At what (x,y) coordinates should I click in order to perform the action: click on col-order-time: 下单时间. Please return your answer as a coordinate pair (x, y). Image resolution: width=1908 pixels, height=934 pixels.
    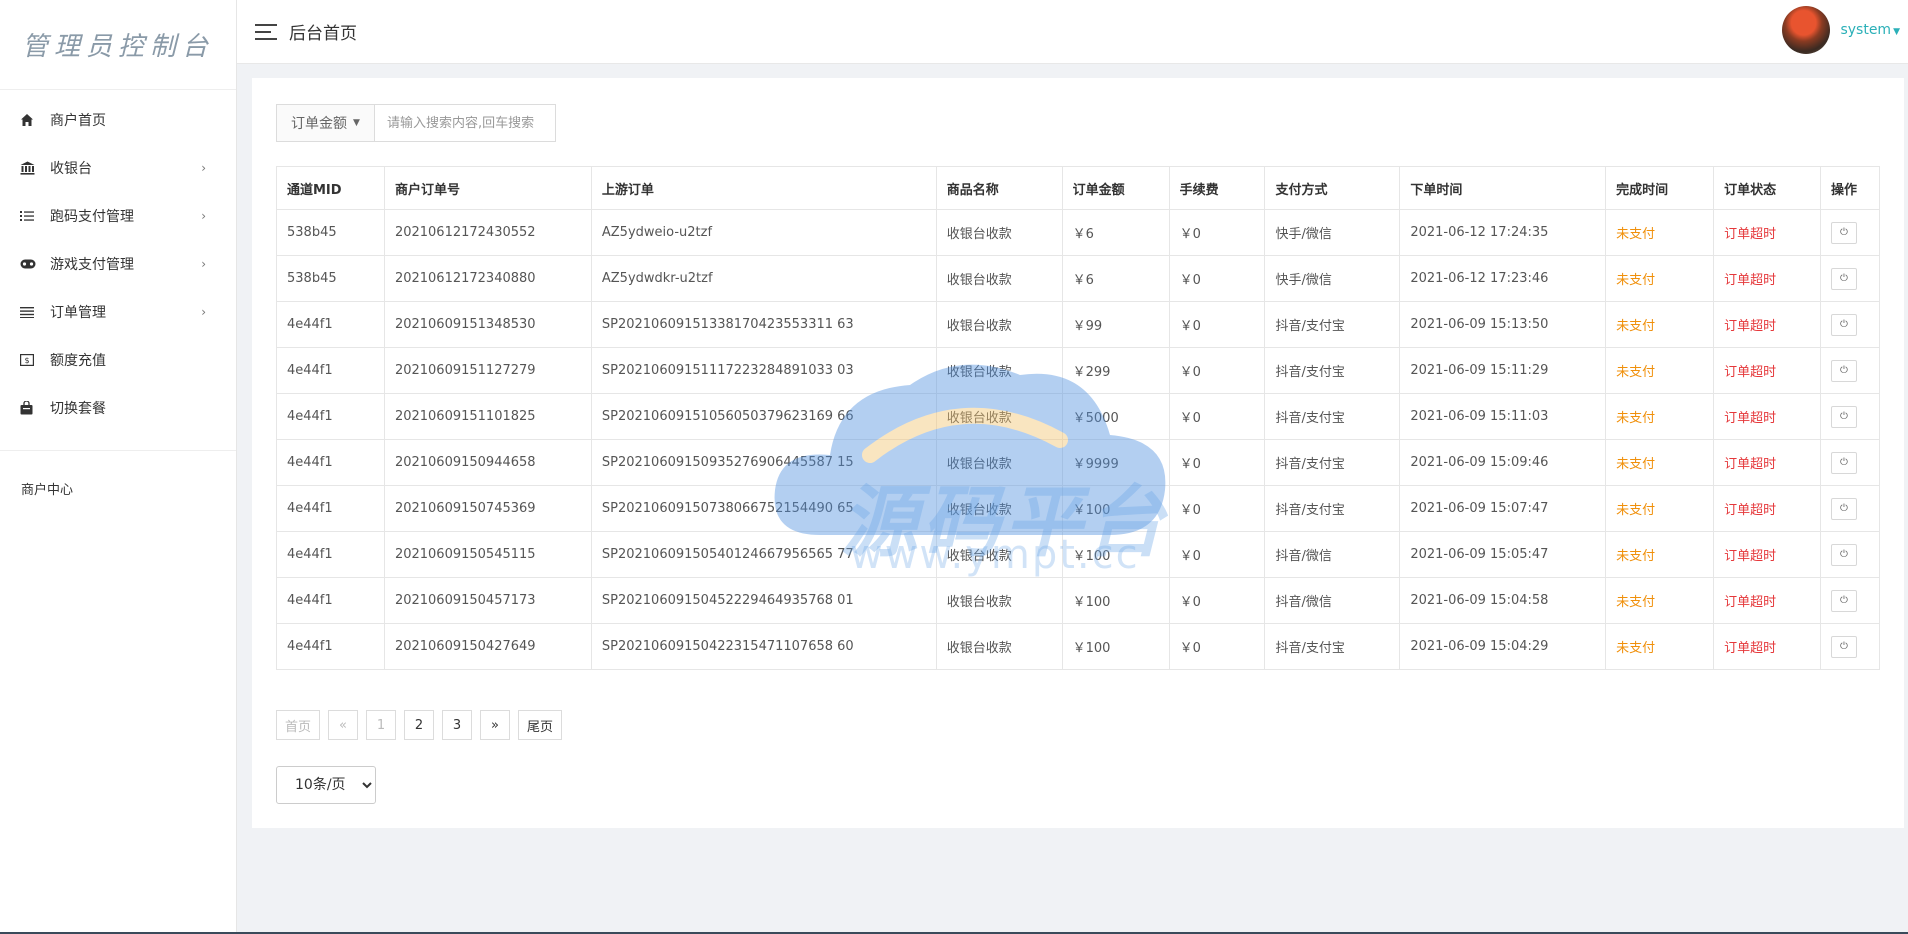
    Looking at the image, I should click on (1503, 188).